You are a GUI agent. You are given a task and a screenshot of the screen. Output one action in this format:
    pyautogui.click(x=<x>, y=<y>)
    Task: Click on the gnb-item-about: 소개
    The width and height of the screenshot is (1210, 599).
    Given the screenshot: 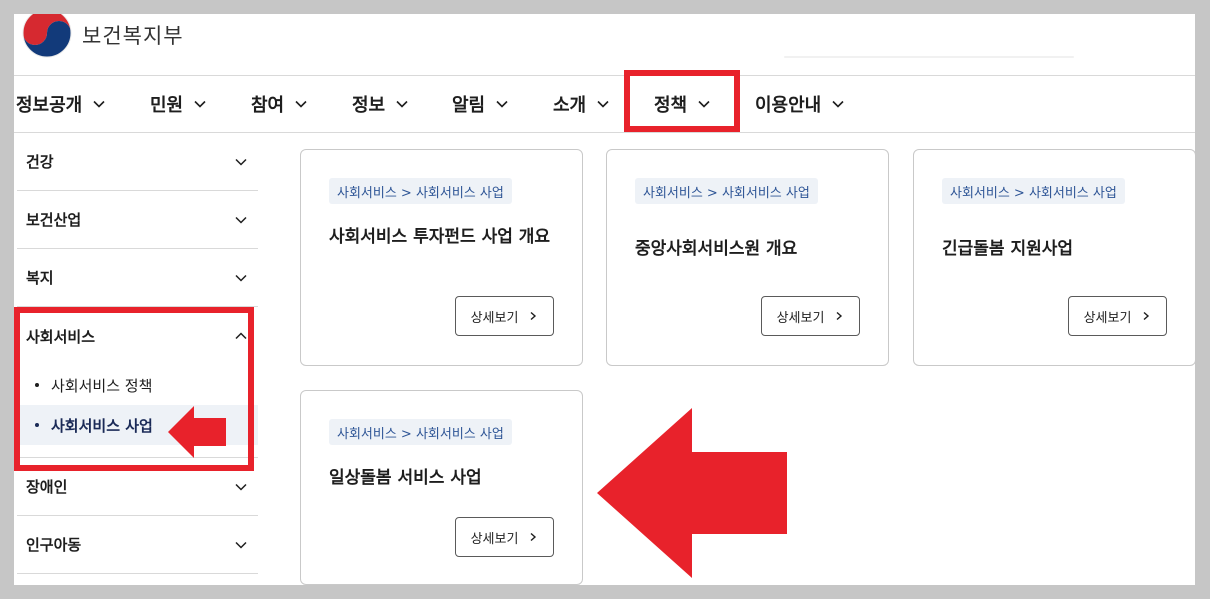 What is the action you would take?
    pyautogui.click(x=581, y=104)
    